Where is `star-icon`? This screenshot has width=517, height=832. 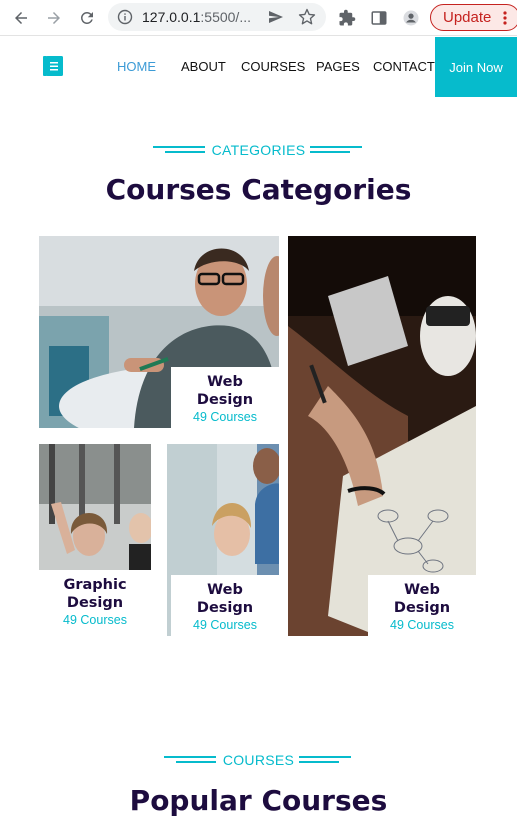
star-icon is located at coordinates (307, 17).